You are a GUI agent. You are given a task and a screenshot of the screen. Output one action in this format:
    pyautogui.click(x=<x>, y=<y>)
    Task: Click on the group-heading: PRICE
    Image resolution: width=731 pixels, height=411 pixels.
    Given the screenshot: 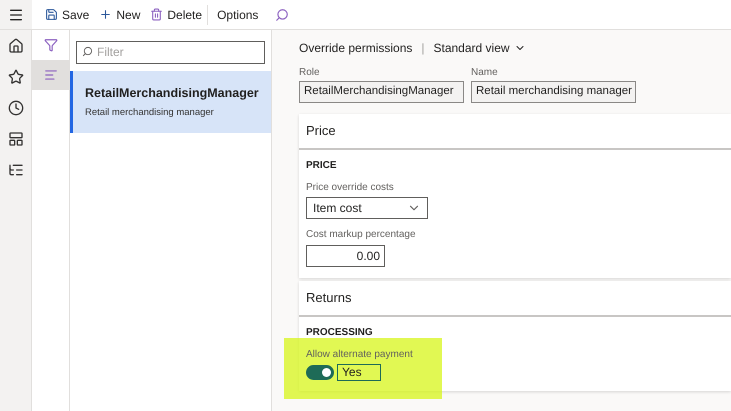 What is the action you would take?
    pyautogui.click(x=322, y=166)
    